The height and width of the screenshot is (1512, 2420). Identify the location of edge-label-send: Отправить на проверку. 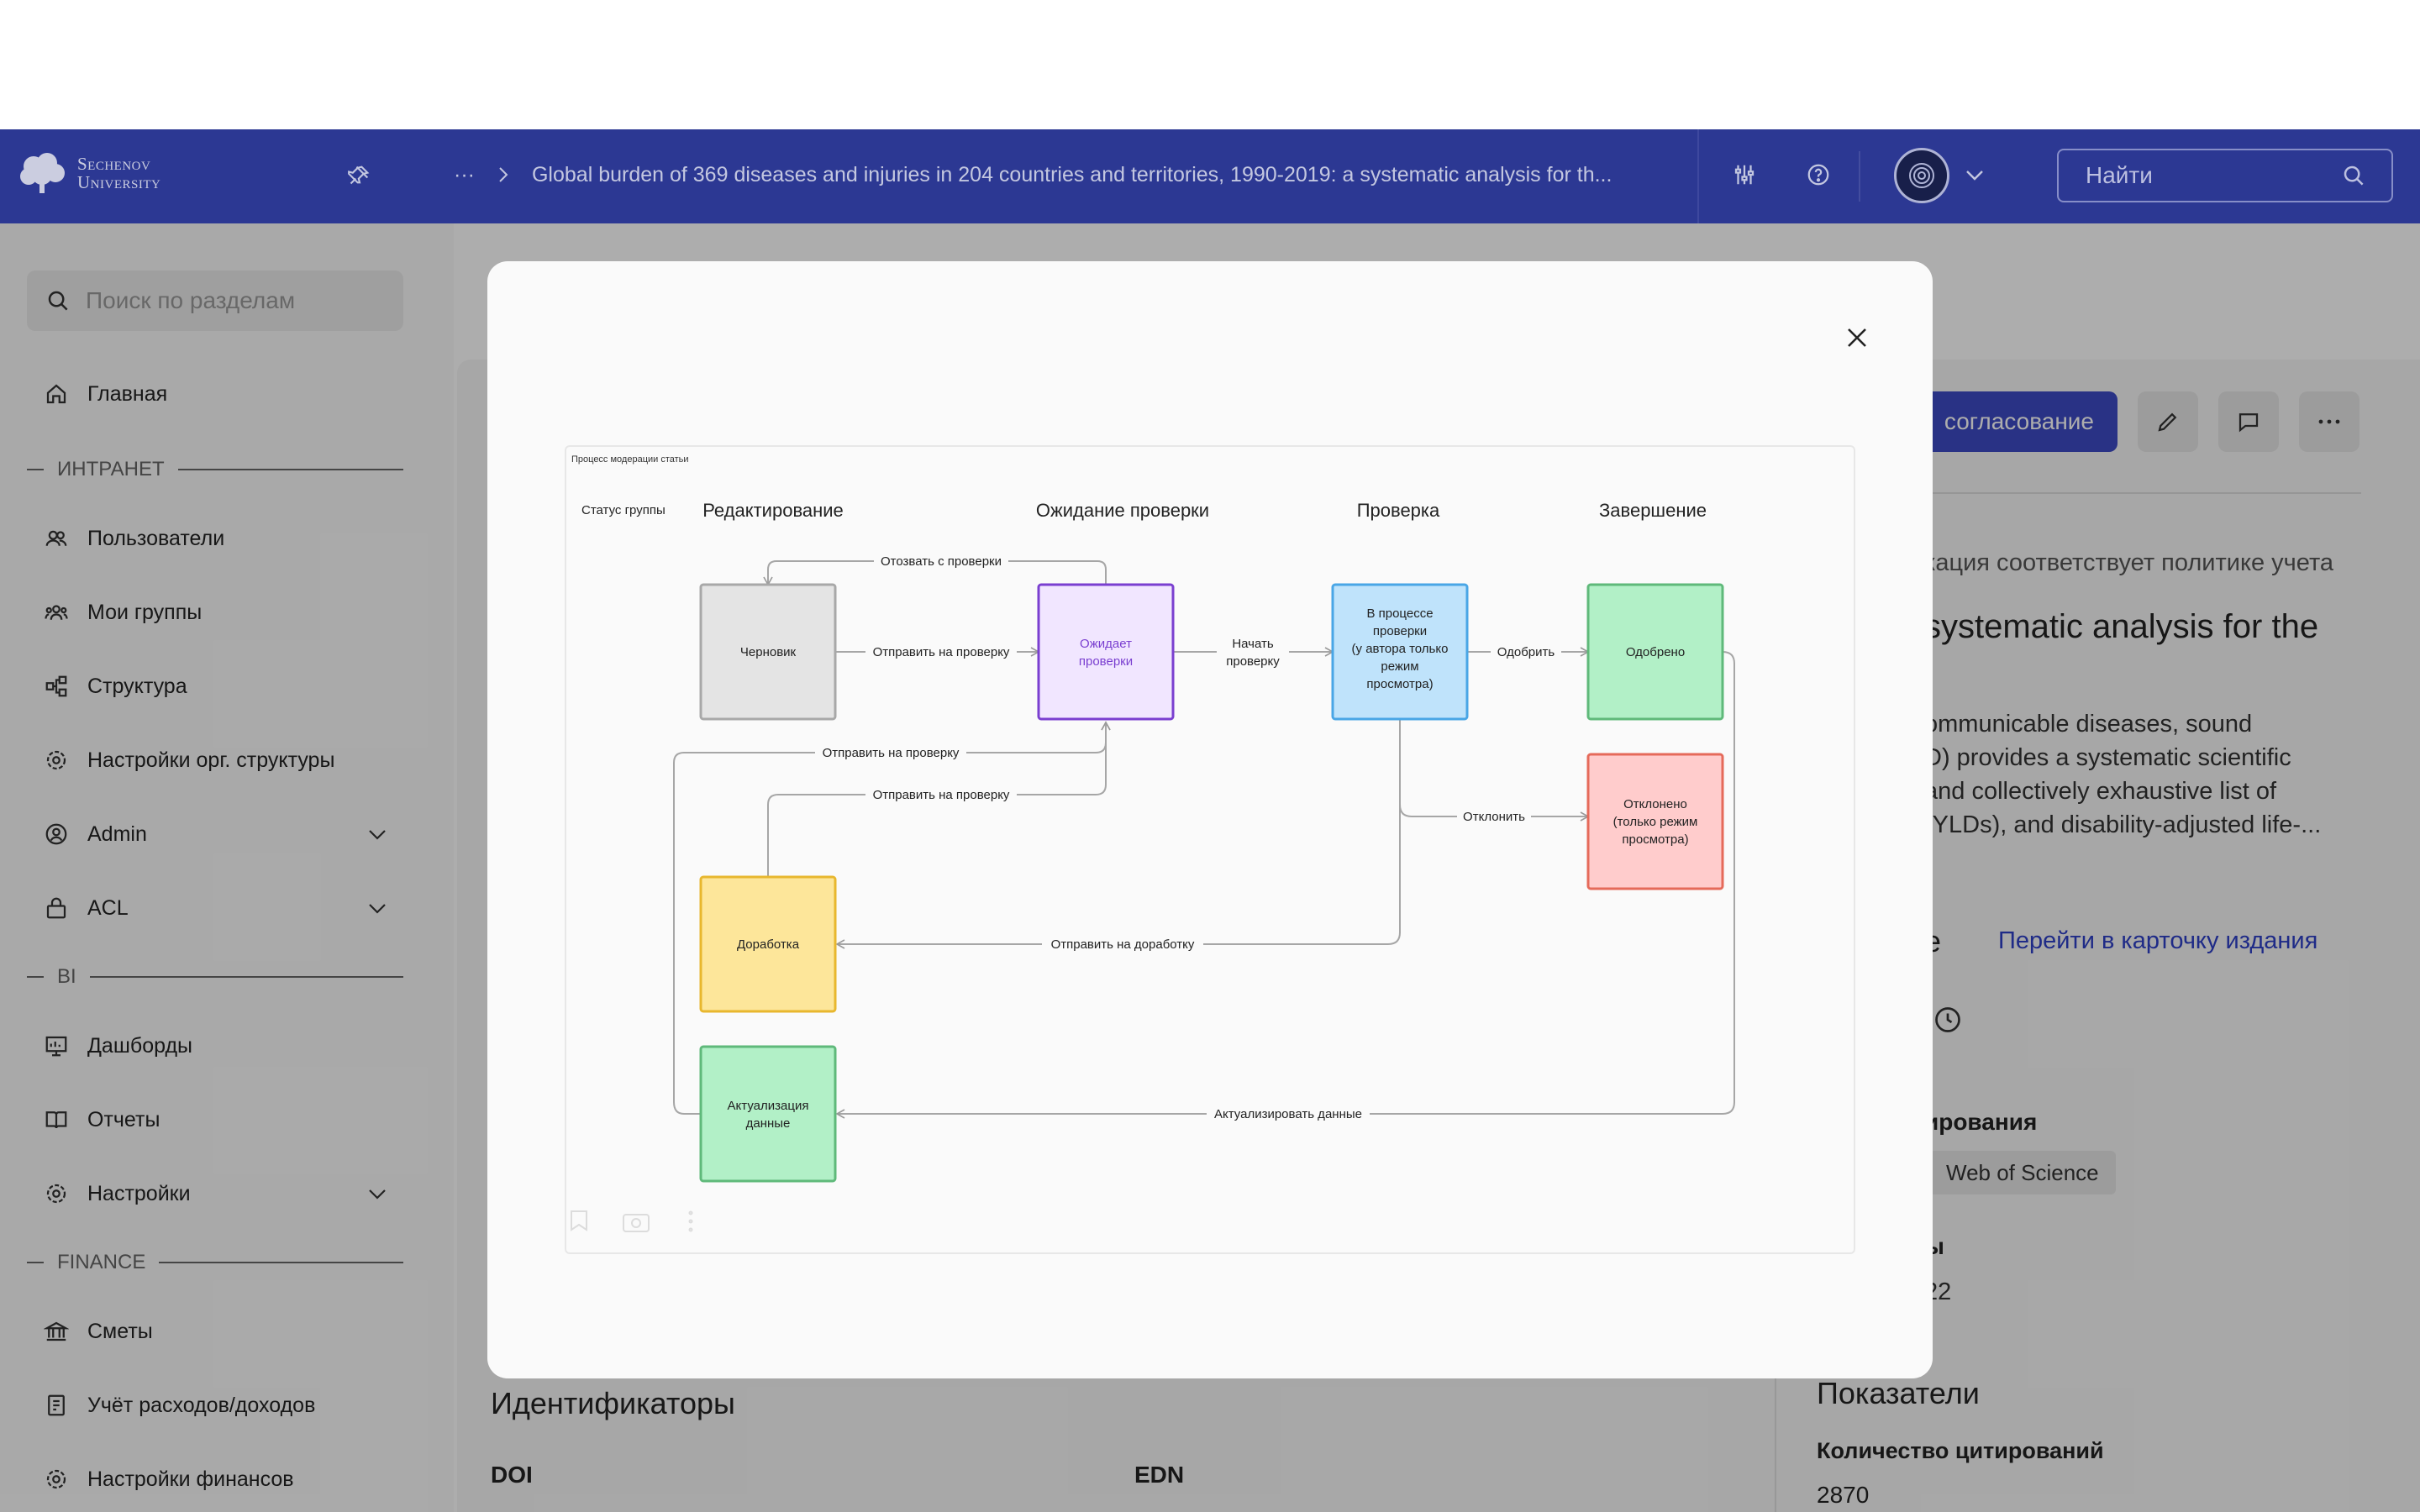
(941, 652).